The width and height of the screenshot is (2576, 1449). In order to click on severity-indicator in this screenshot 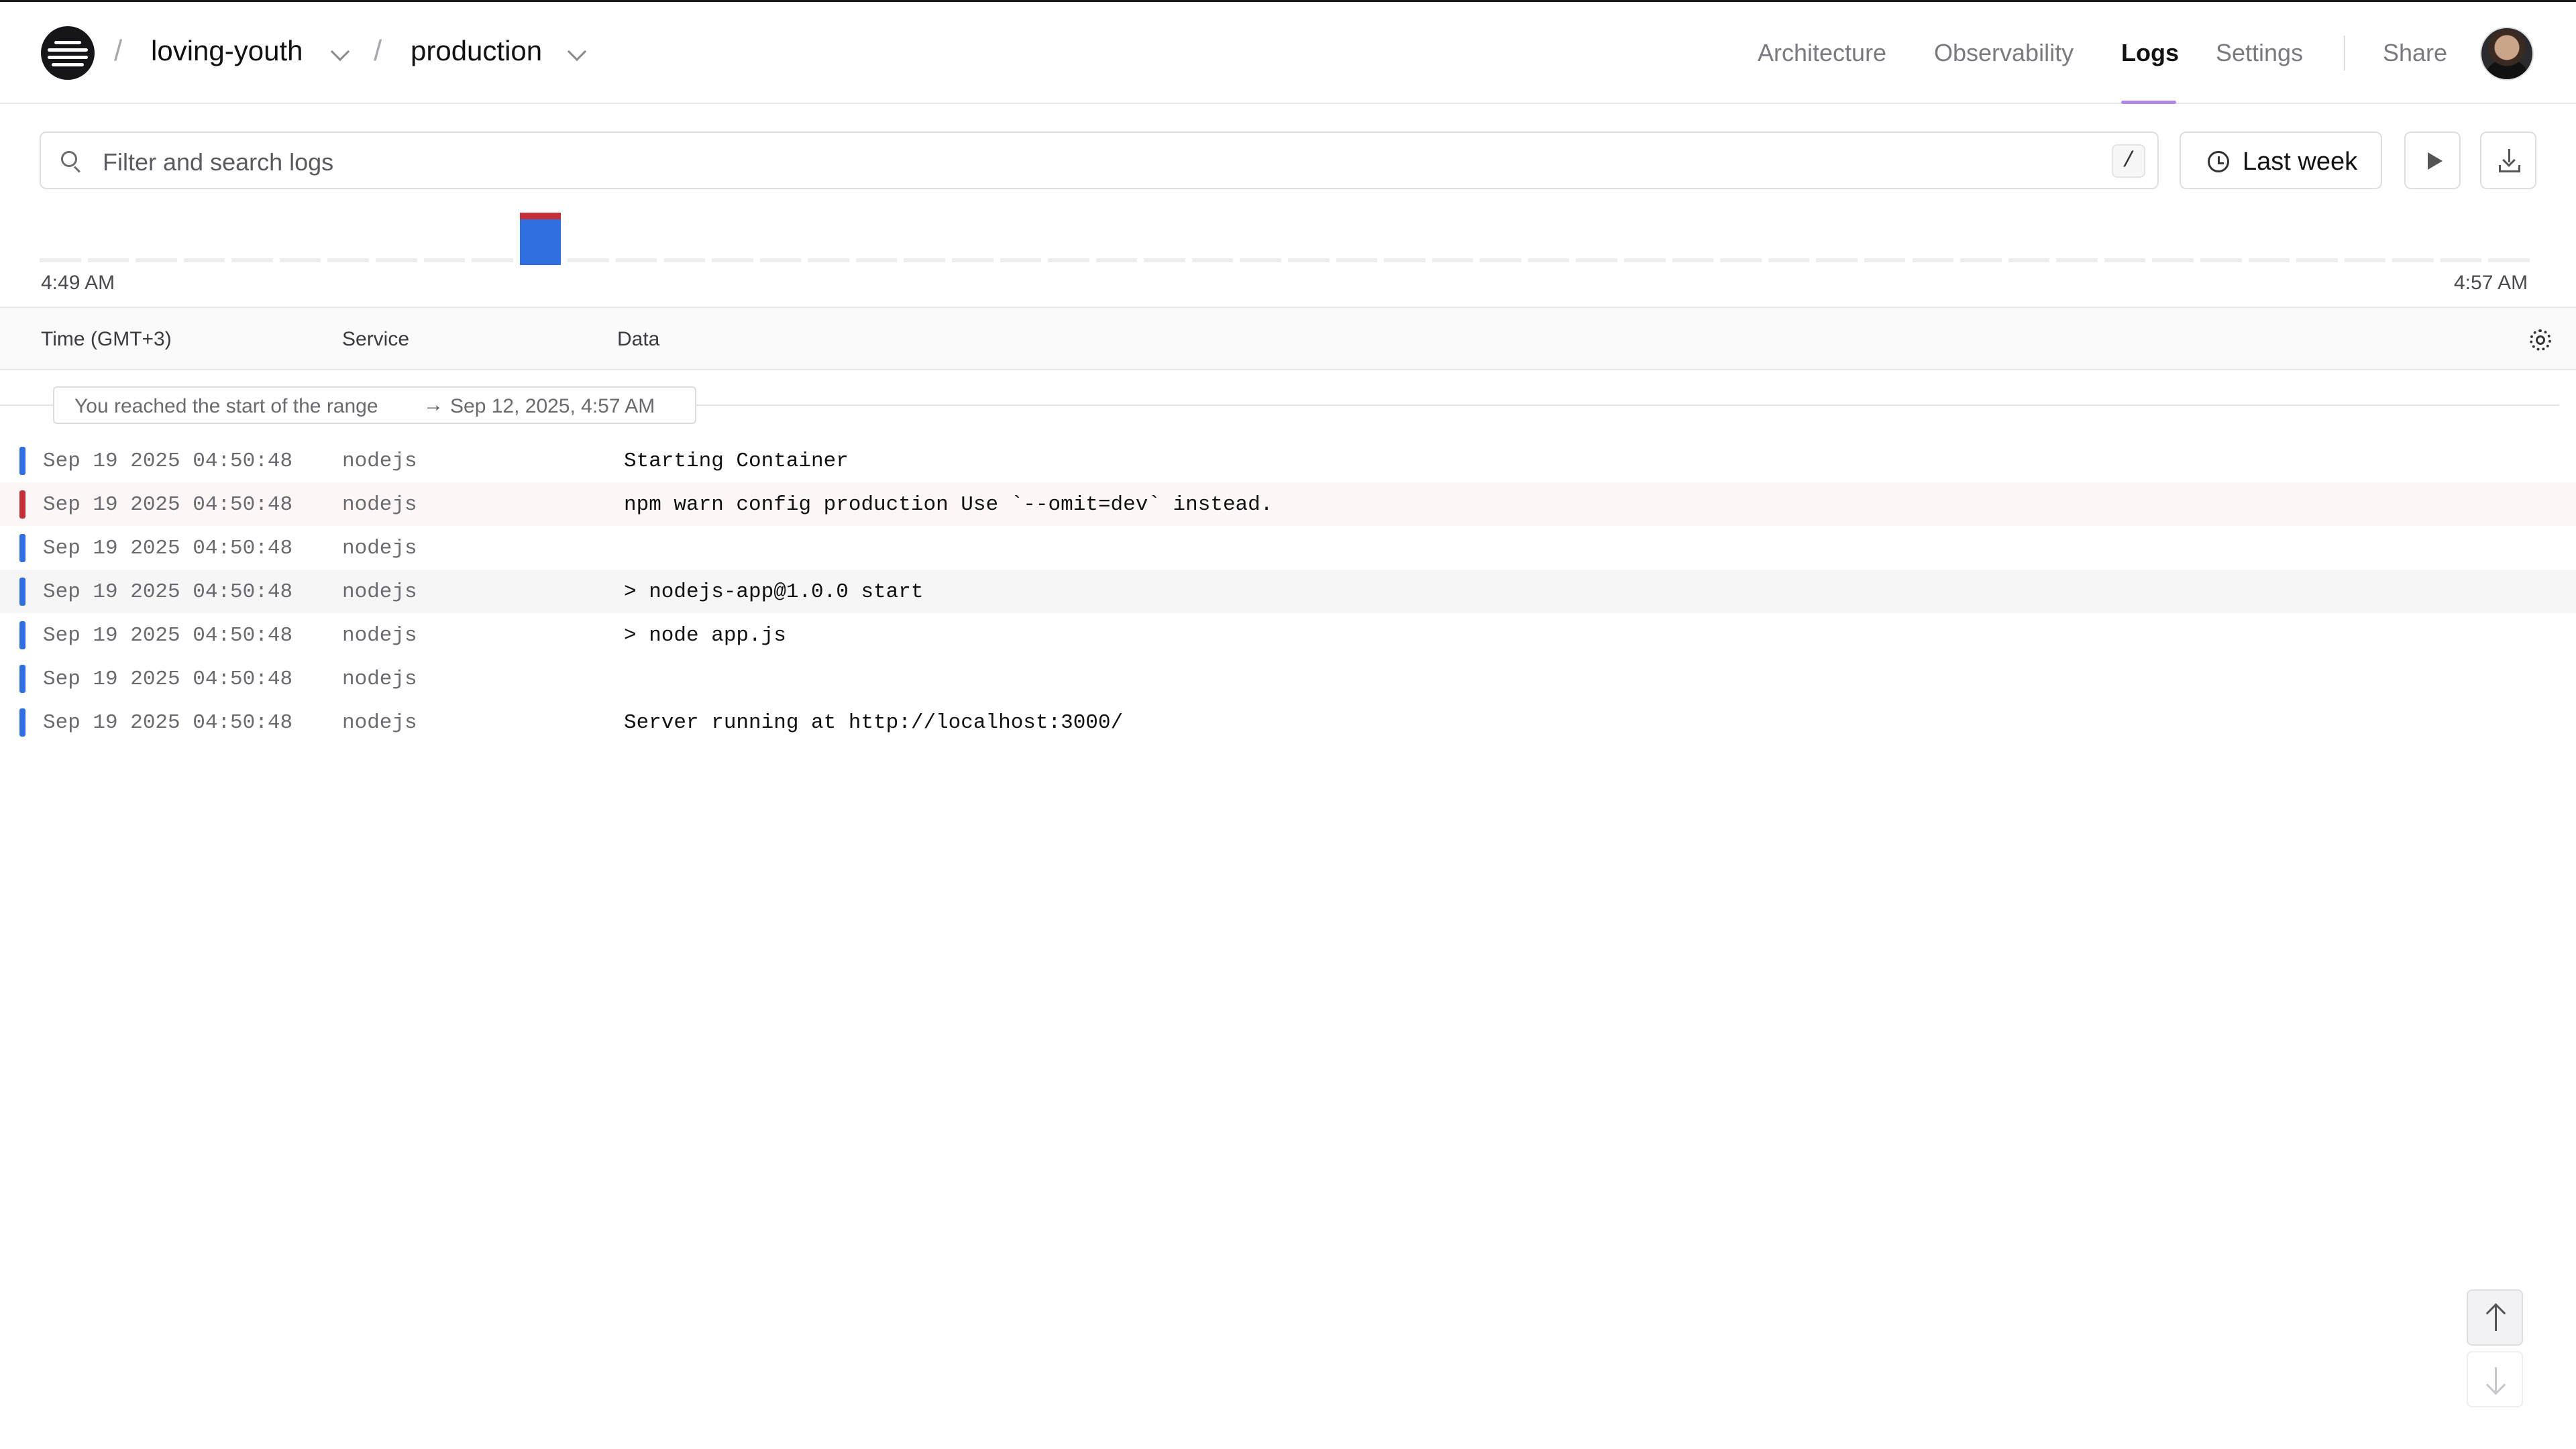, I will do `click(22, 548)`.